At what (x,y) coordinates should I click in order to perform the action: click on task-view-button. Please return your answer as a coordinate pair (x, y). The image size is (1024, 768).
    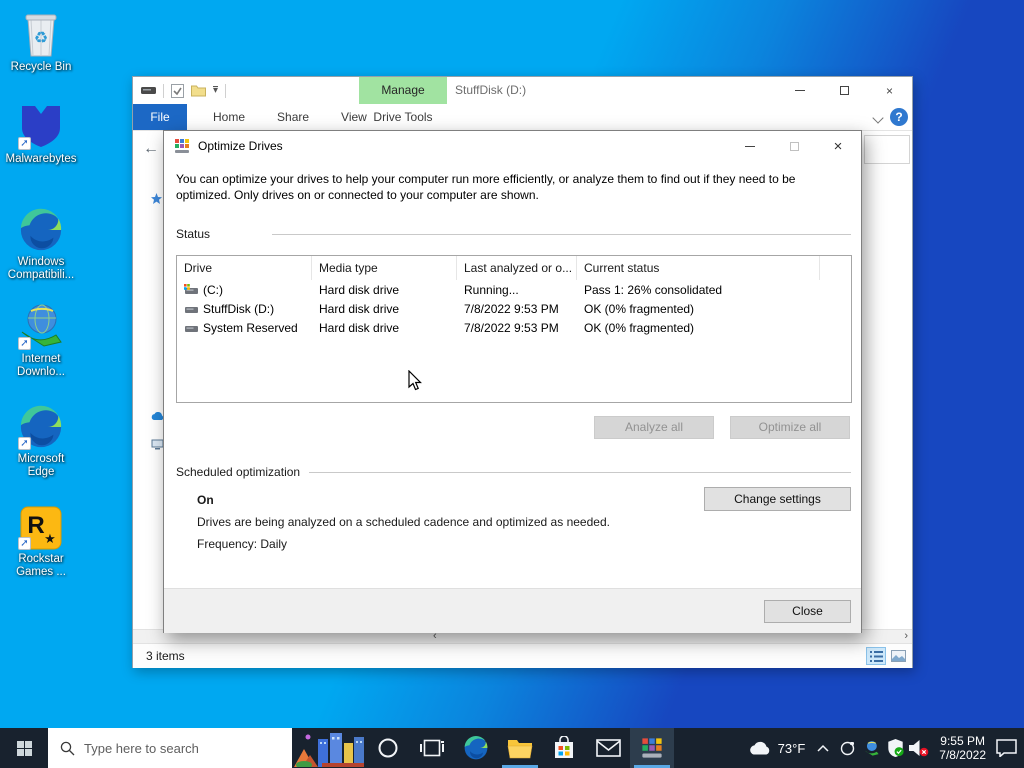
    Looking at the image, I should click on (432, 748).